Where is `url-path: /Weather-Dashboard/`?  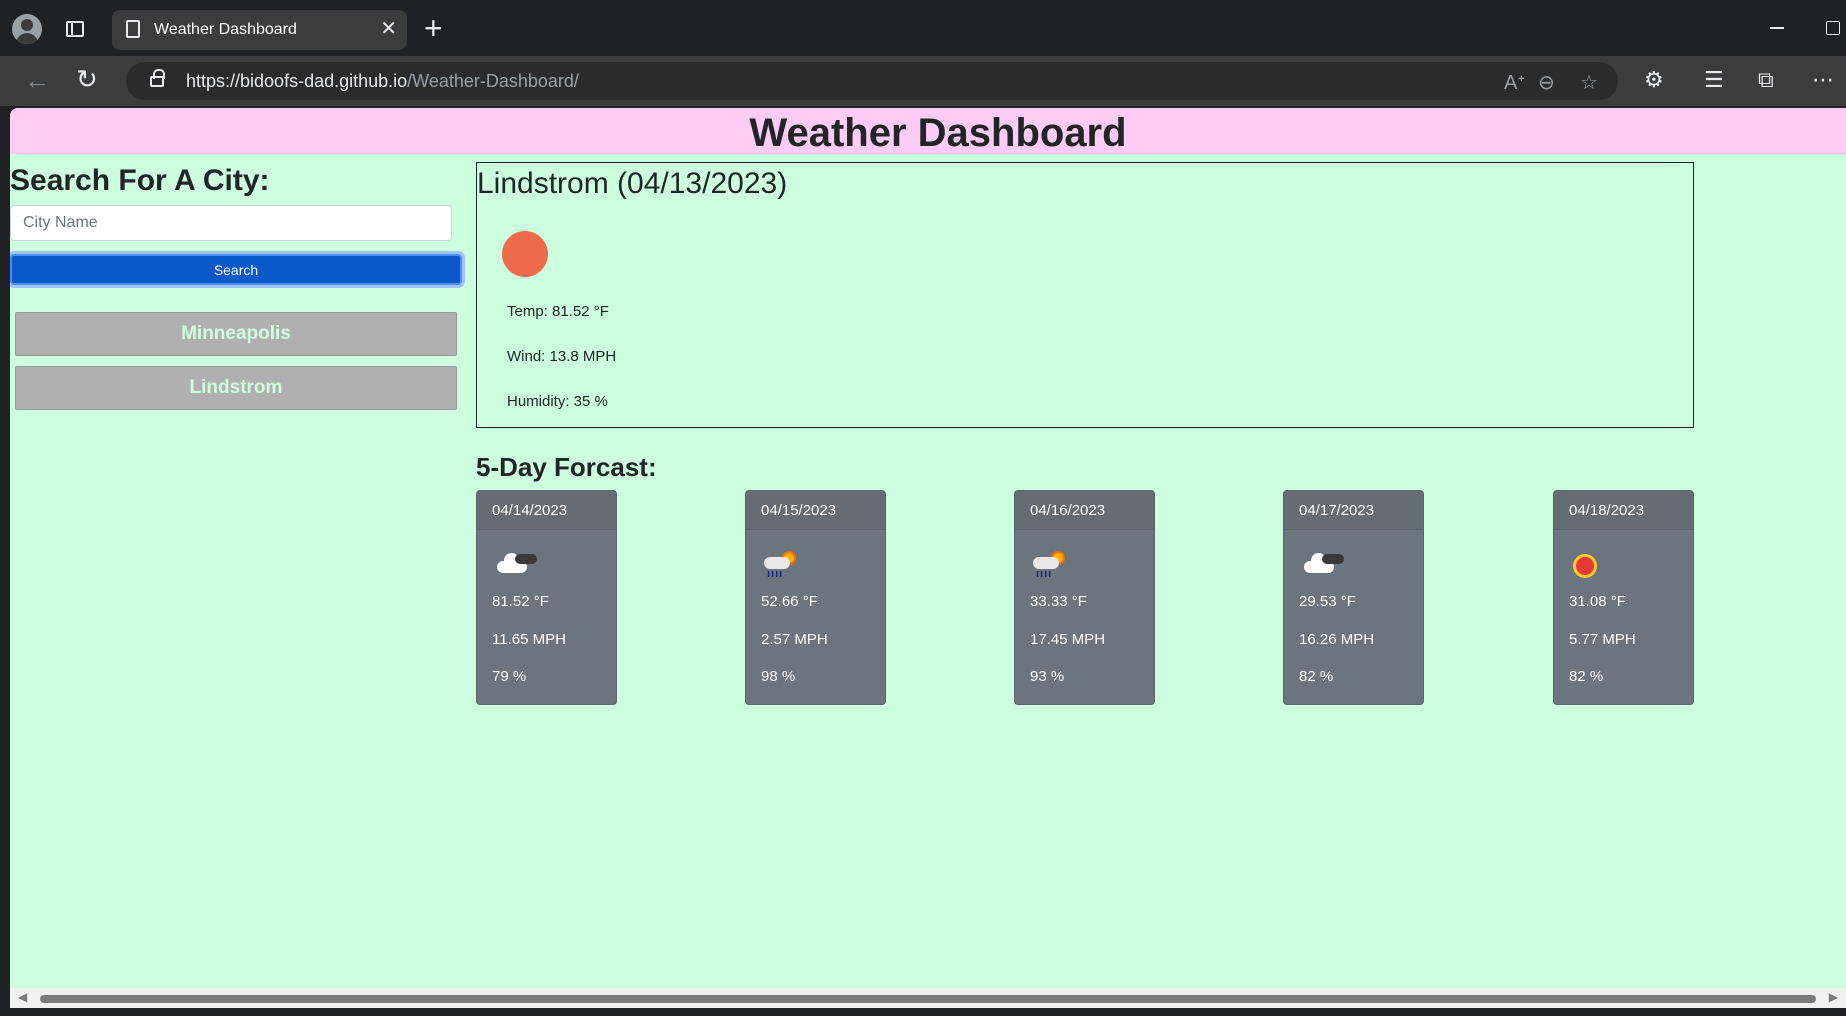 url-path: /Weather-Dashboard/ is located at coordinates (493, 81).